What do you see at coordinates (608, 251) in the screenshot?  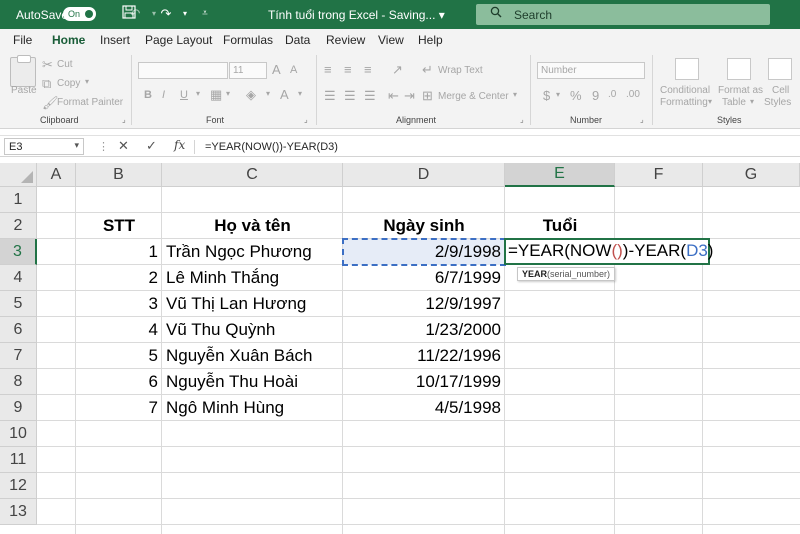 I see `active-cell-editor: =YEAR(NOW())-YEAR(D3)` at bounding box center [608, 251].